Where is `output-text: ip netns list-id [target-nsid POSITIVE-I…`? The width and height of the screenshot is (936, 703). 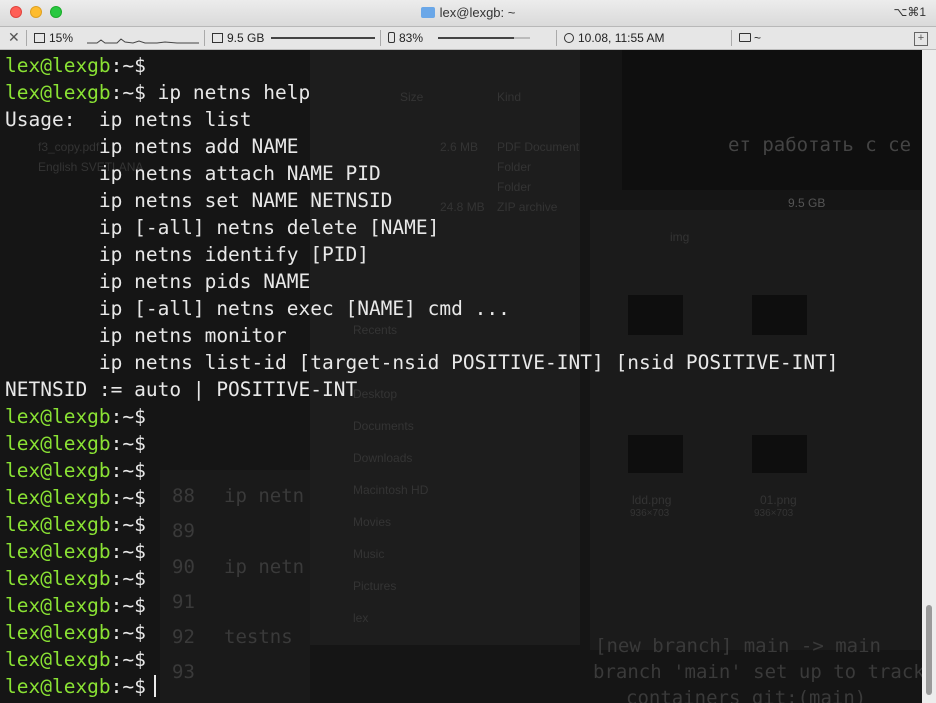
output-text: ip netns list-id [target-nsid POSITIVE-I… is located at coordinates (422, 362).